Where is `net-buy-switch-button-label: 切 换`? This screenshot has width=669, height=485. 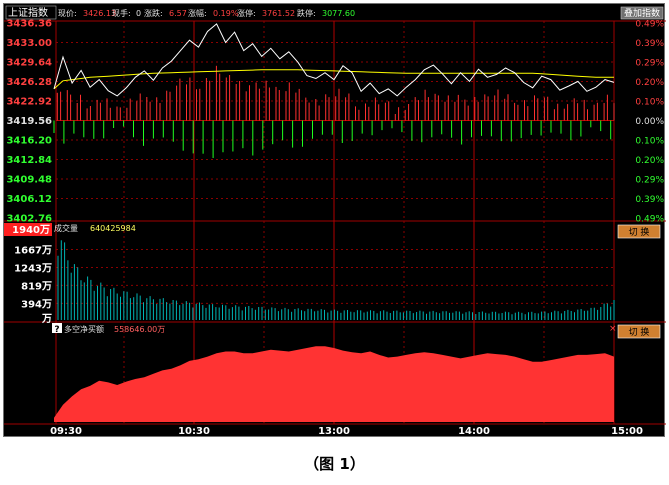
net-buy-switch-button-label: 切 换 is located at coordinates (639, 332).